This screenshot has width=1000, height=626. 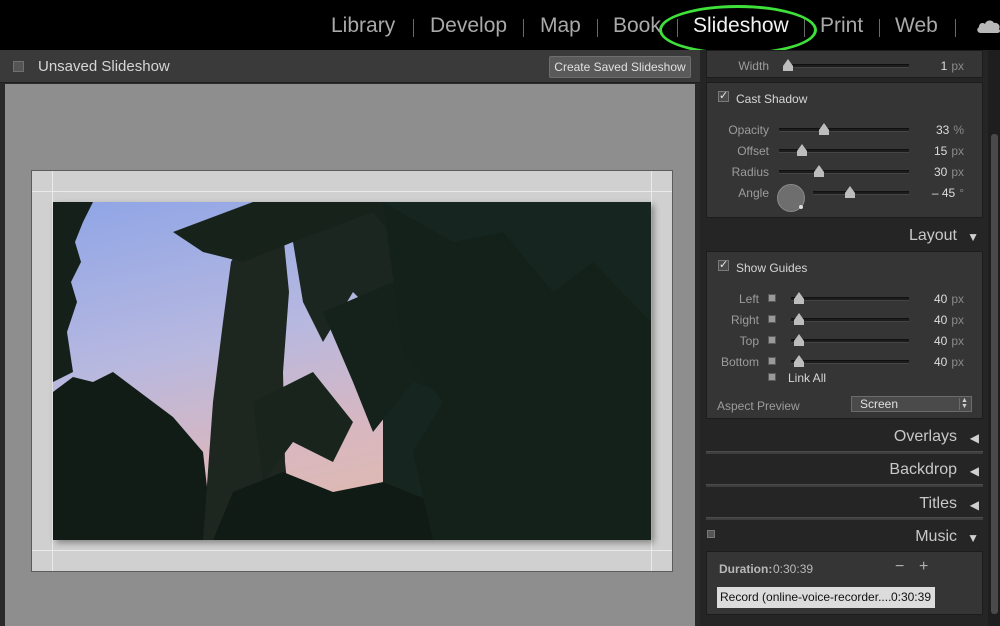 What do you see at coordinates (949, 172) in the screenshot?
I see `radius-value: 30 px` at bounding box center [949, 172].